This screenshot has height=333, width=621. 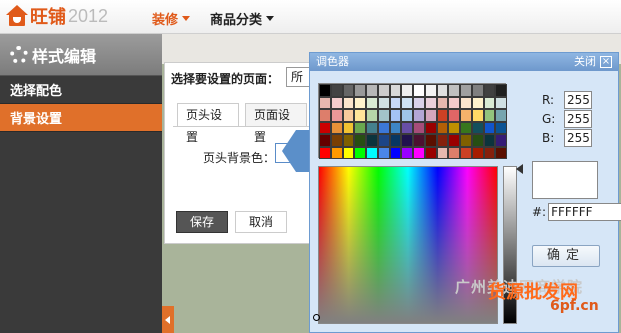 I want to click on sidebar-item-background: 背景设置, so click(x=81, y=118).